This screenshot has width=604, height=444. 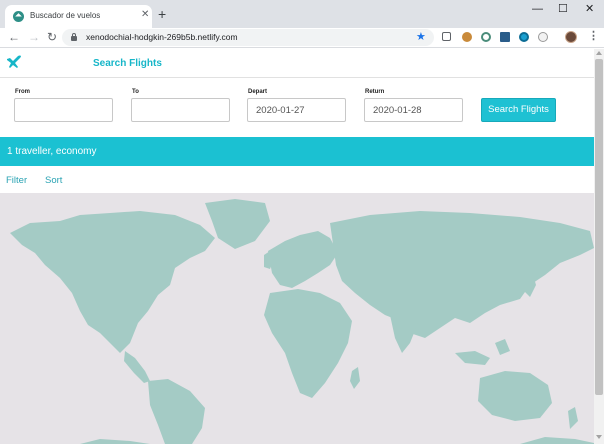 I want to click on indonesia, so click(x=472, y=358).